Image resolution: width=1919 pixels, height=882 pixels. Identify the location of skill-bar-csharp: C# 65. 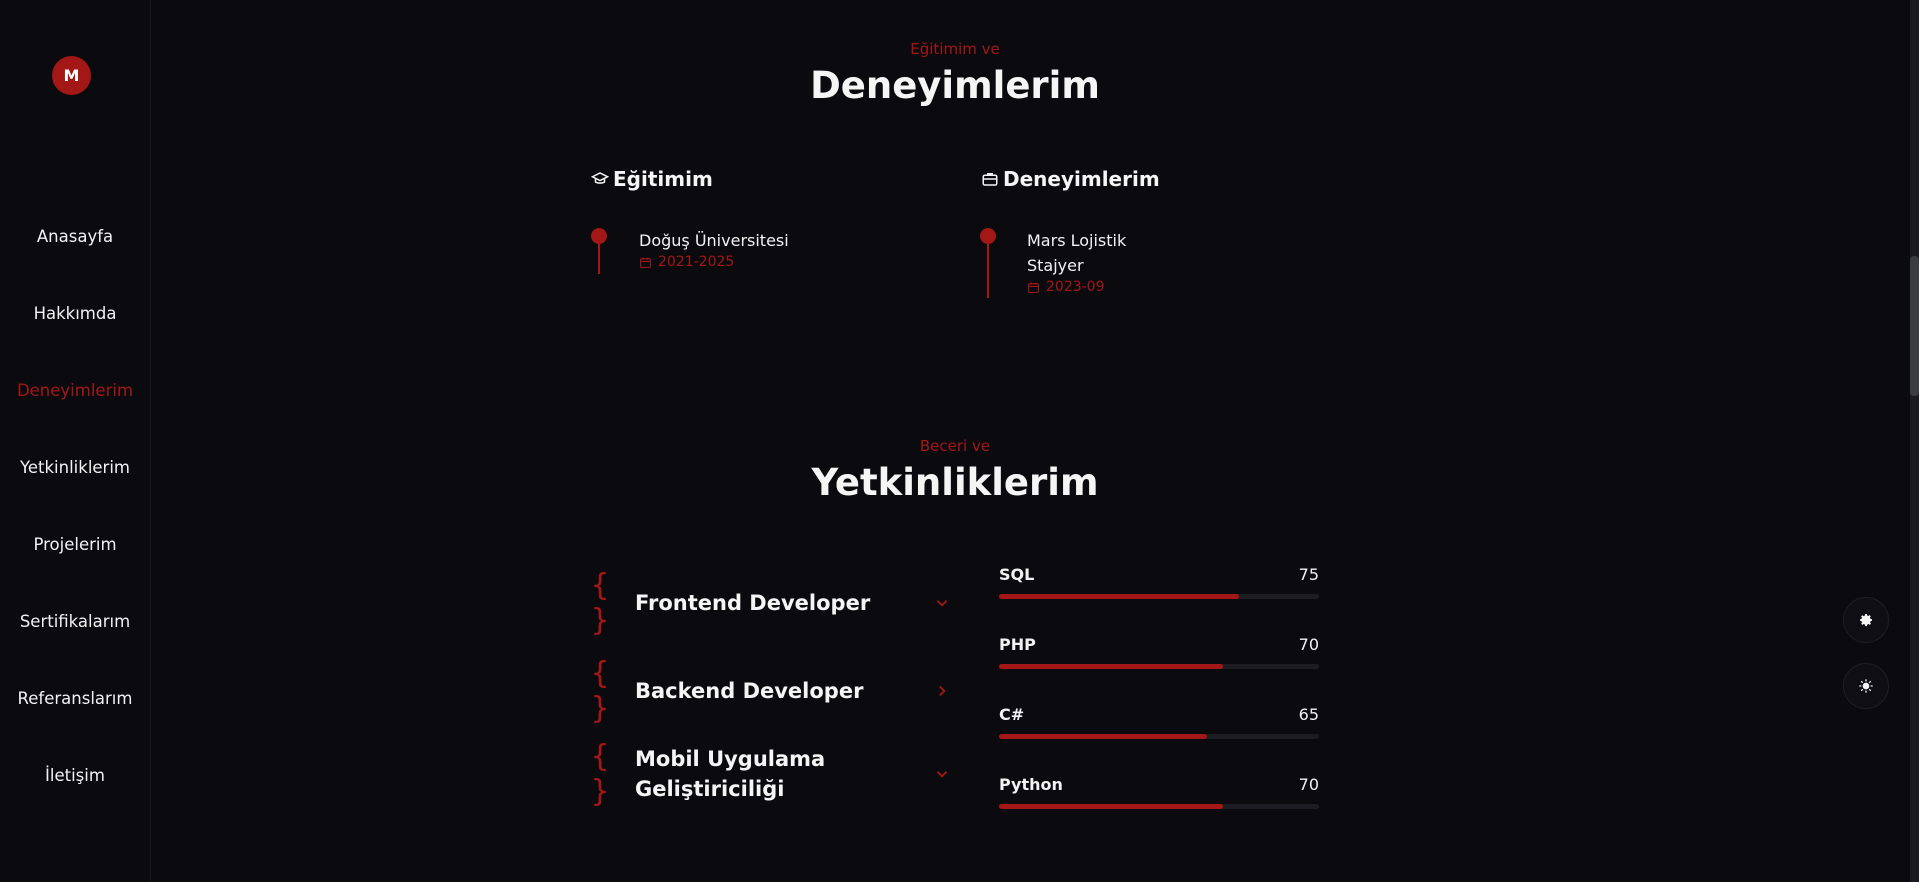
(1159, 722).